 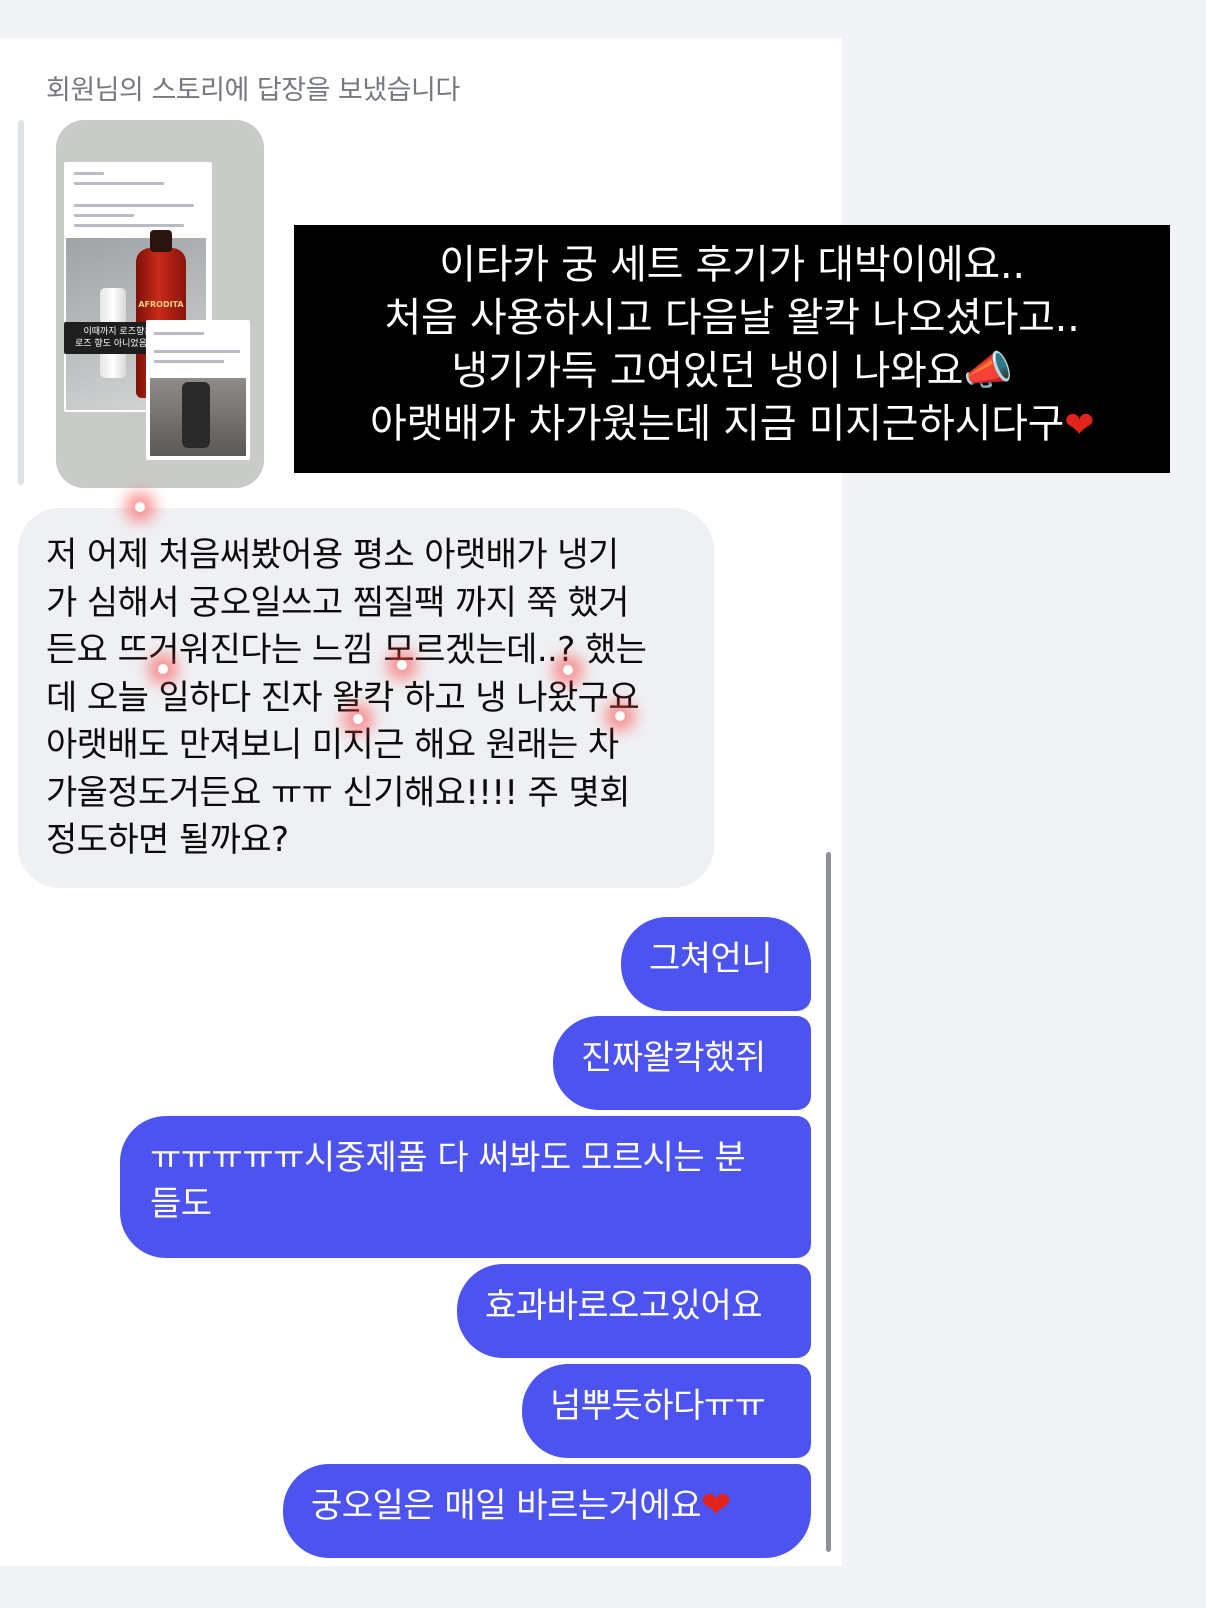 I want to click on product-brand: AFRODITA, so click(x=161, y=304).